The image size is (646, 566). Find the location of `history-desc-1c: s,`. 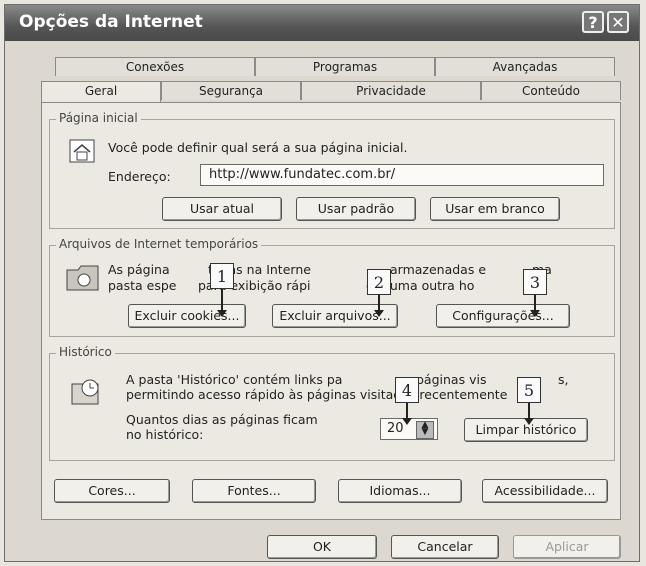

history-desc-1c: s, is located at coordinates (563, 379).